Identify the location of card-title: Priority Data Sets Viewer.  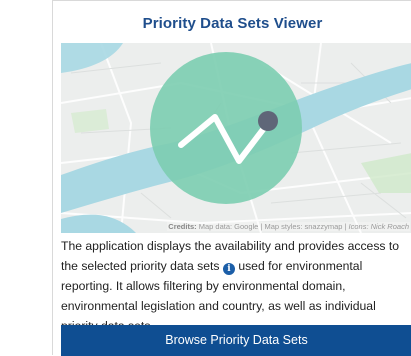
(232, 23).